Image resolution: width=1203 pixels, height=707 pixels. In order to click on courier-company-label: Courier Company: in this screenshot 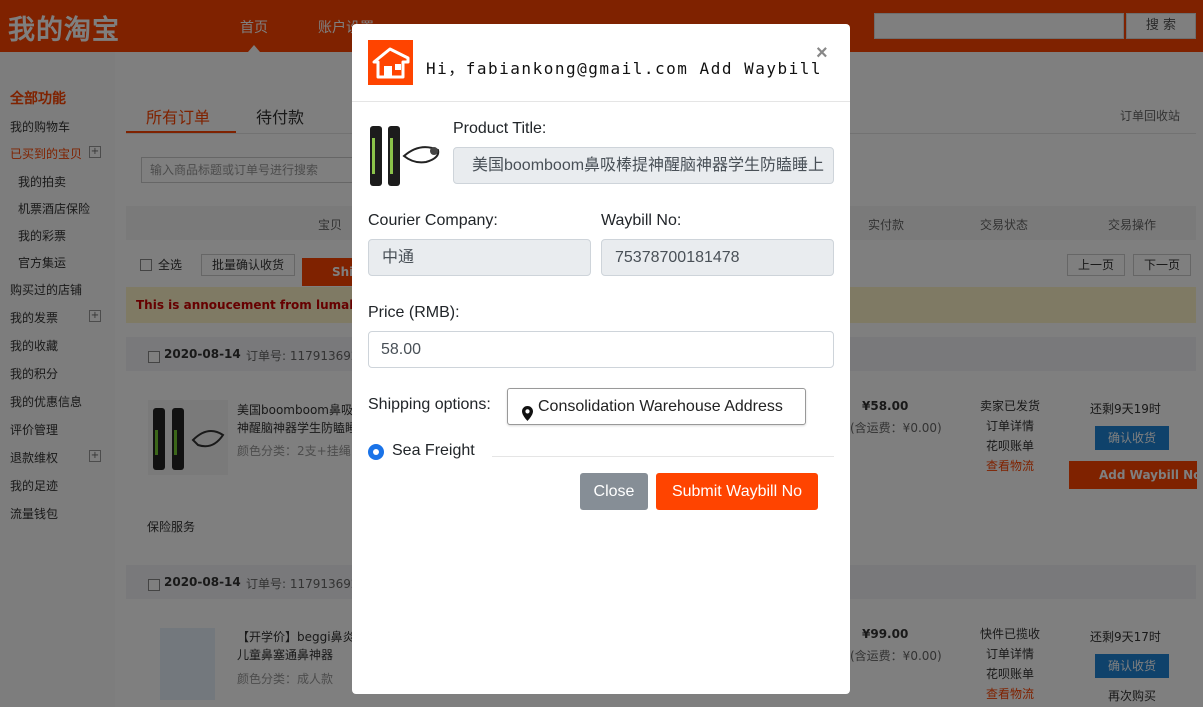, I will do `click(433, 220)`.